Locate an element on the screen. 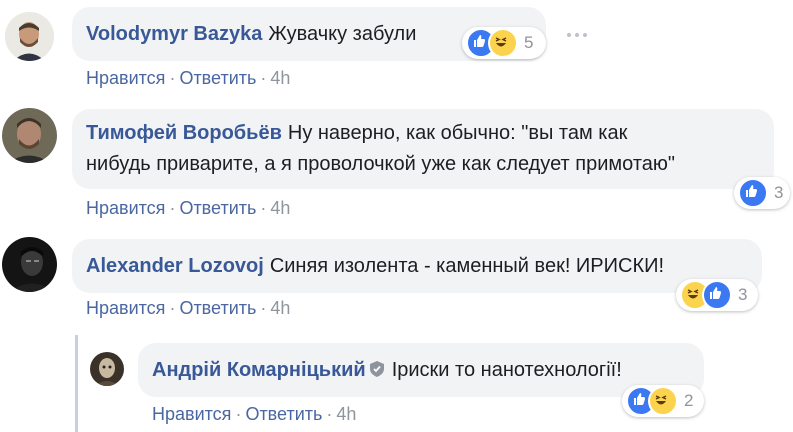 The image size is (793, 432). avatar-volodymyr is located at coordinates (29, 36).